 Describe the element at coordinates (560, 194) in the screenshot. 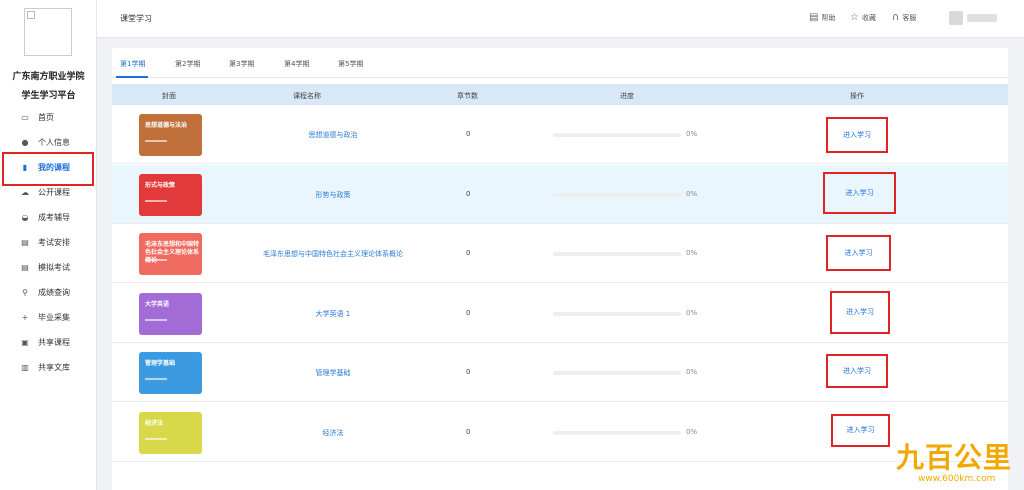

I see `table-row: 形式与政策形势与政策 0 0% 进入学习` at that location.